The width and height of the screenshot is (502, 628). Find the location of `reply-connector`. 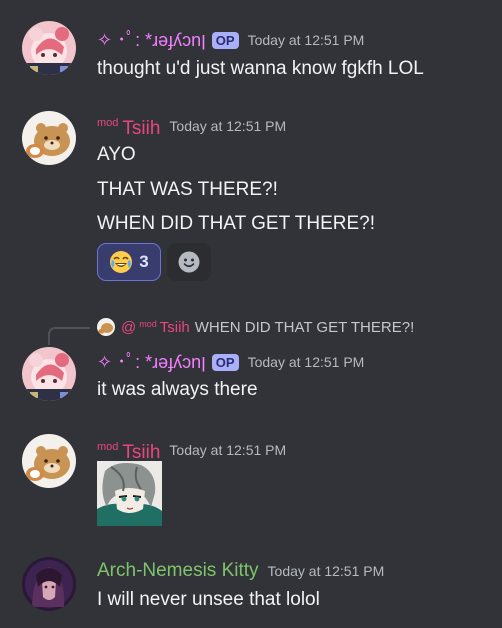

reply-connector is located at coordinates (69, 336).